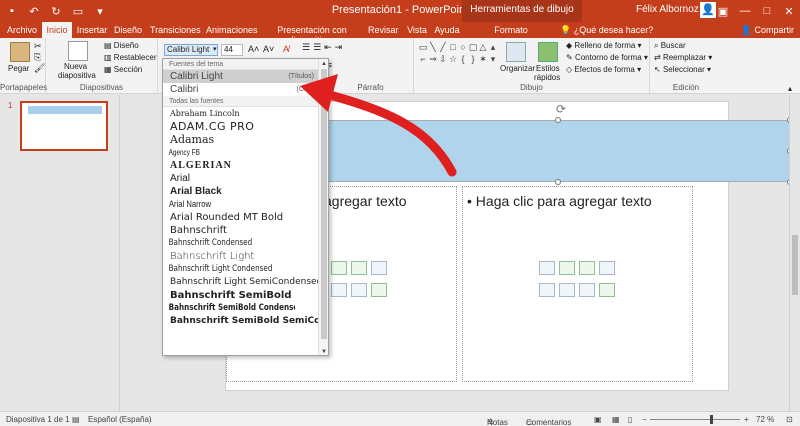 The image size is (800, 426). I want to click on find-button: ⌕ Buscar, so click(670, 46).